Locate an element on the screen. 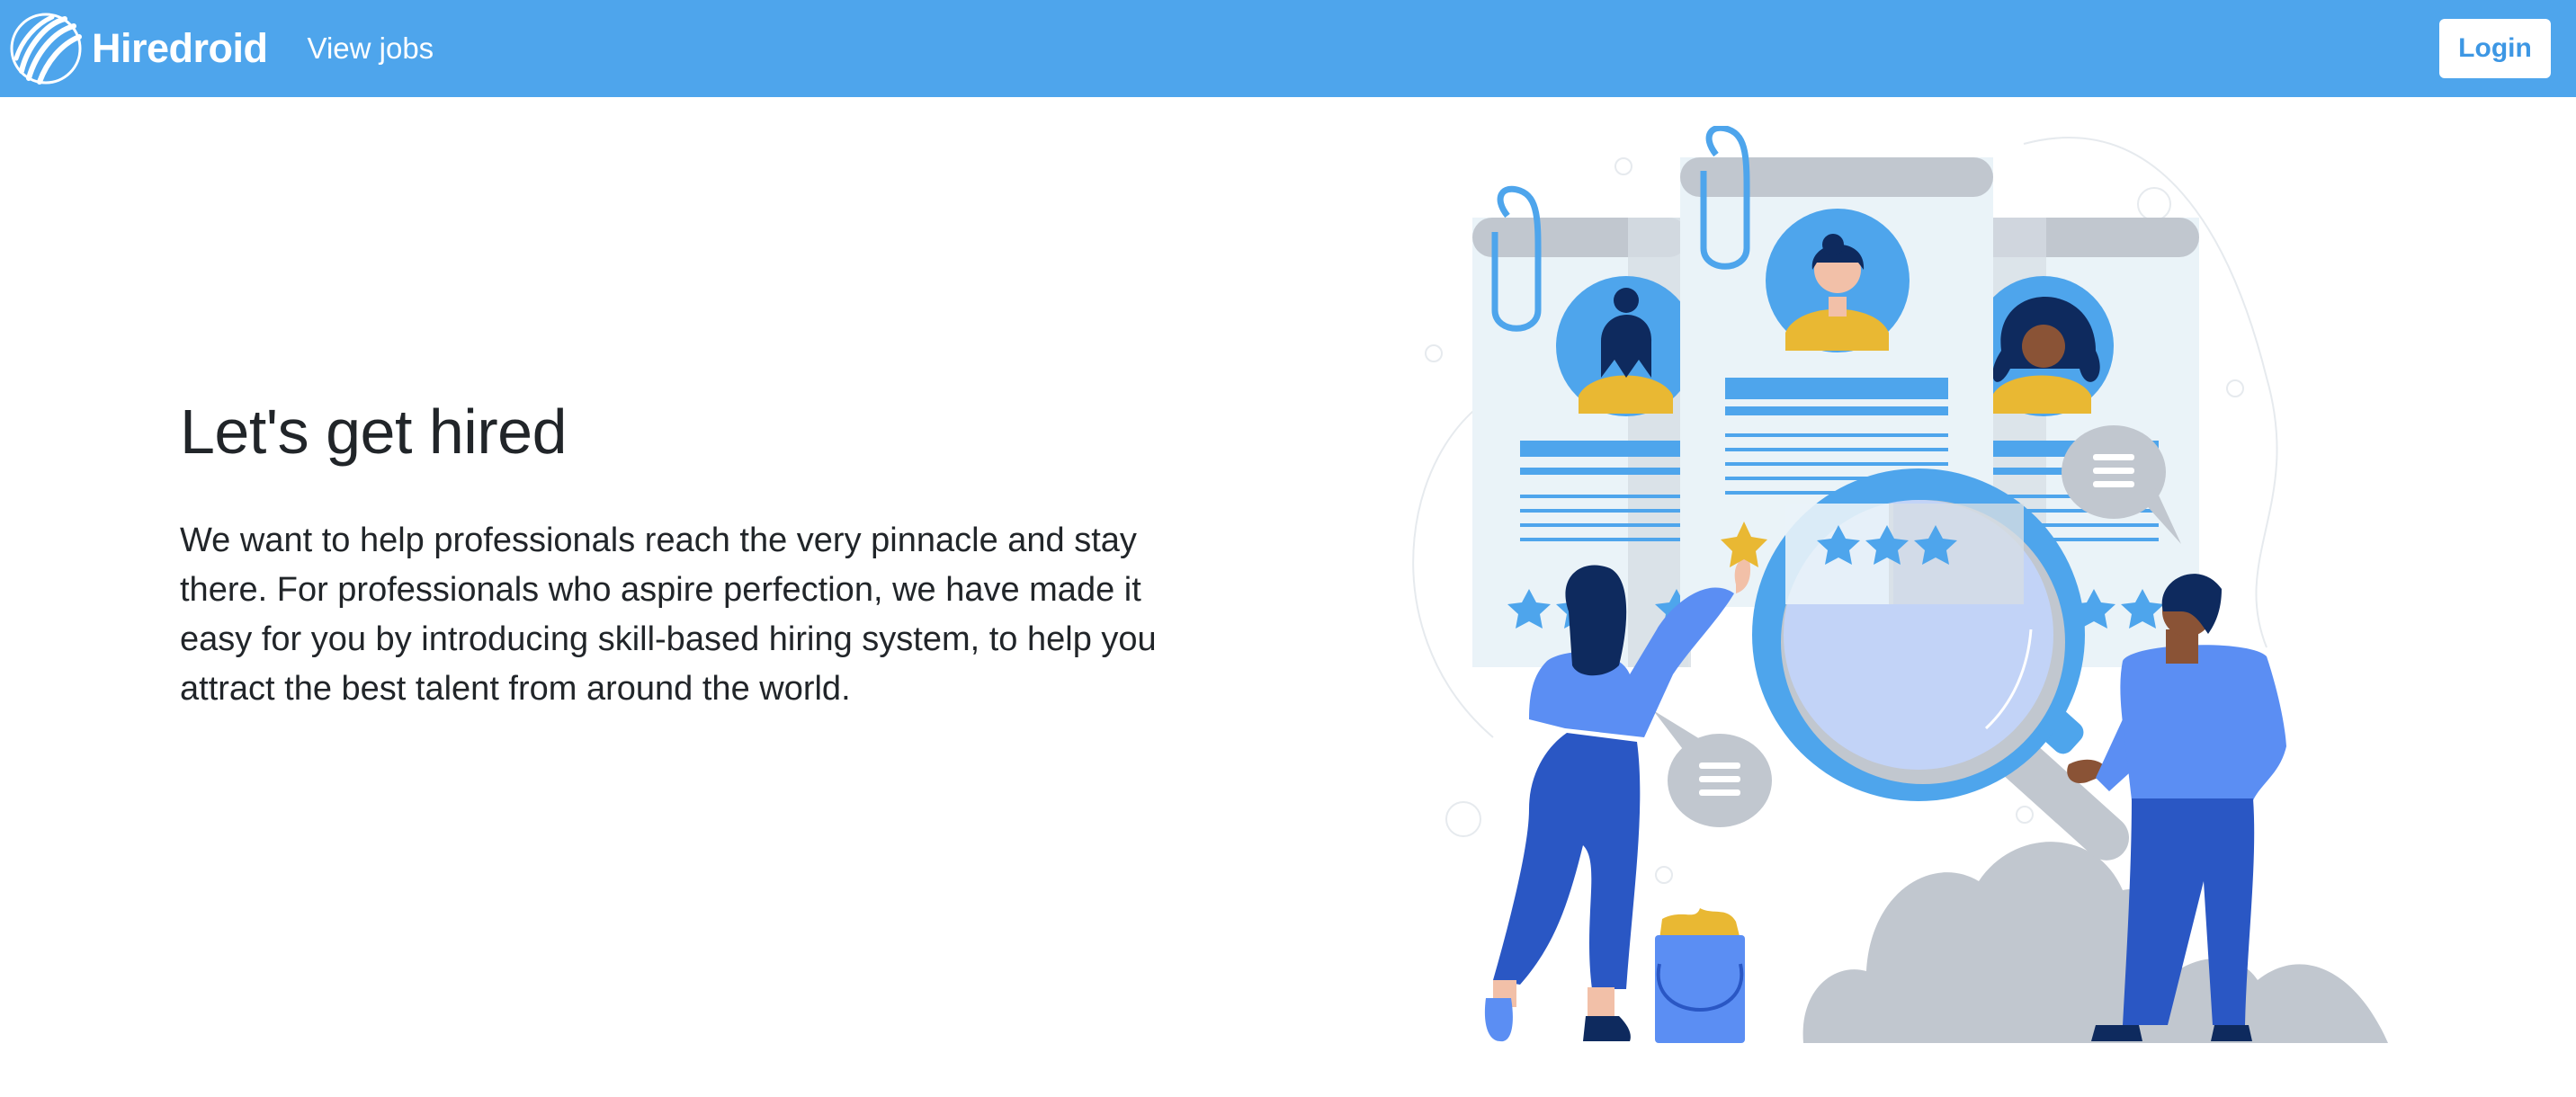 The image size is (2576, 1097). bucket-icon is located at coordinates (1700, 975).